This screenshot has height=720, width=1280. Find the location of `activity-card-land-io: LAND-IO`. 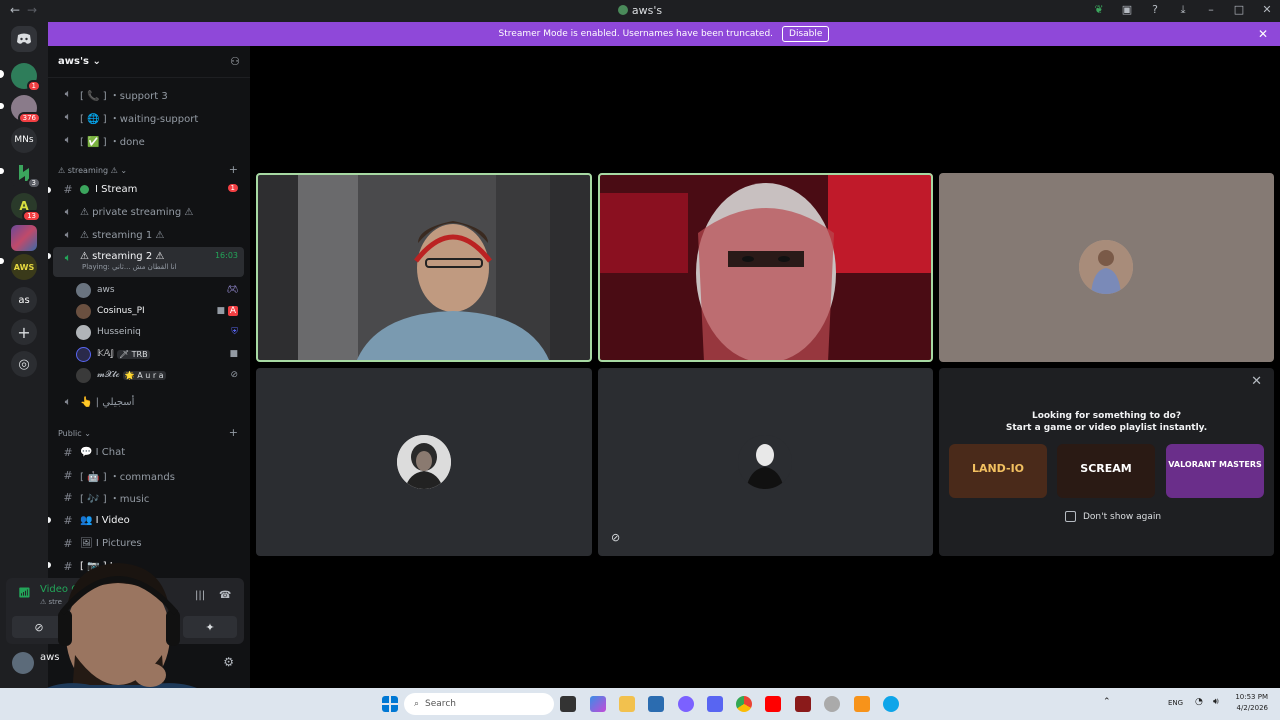

activity-card-land-io: LAND-IO is located at coordinates (998, 471).